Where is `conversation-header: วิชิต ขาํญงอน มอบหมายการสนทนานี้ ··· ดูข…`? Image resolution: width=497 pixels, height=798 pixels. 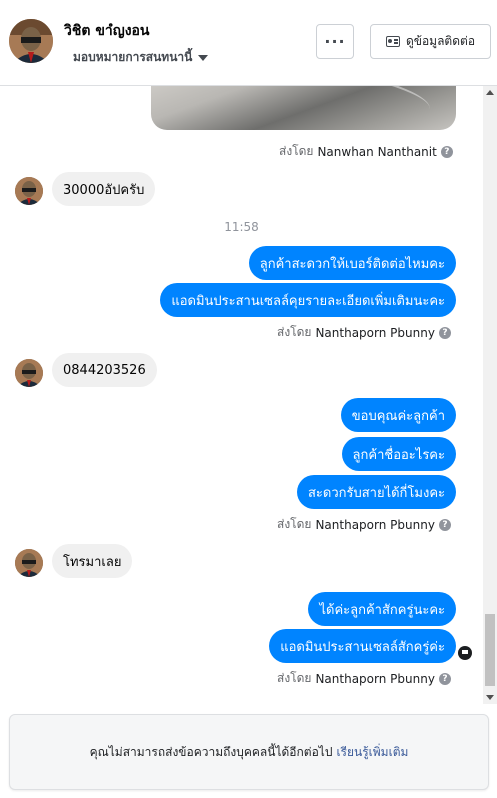
conversation-header: วิชิต ขาํญงอน มอบหมายการสนทนานี้ ··· ดูข… is located at coordinates (248, 43).